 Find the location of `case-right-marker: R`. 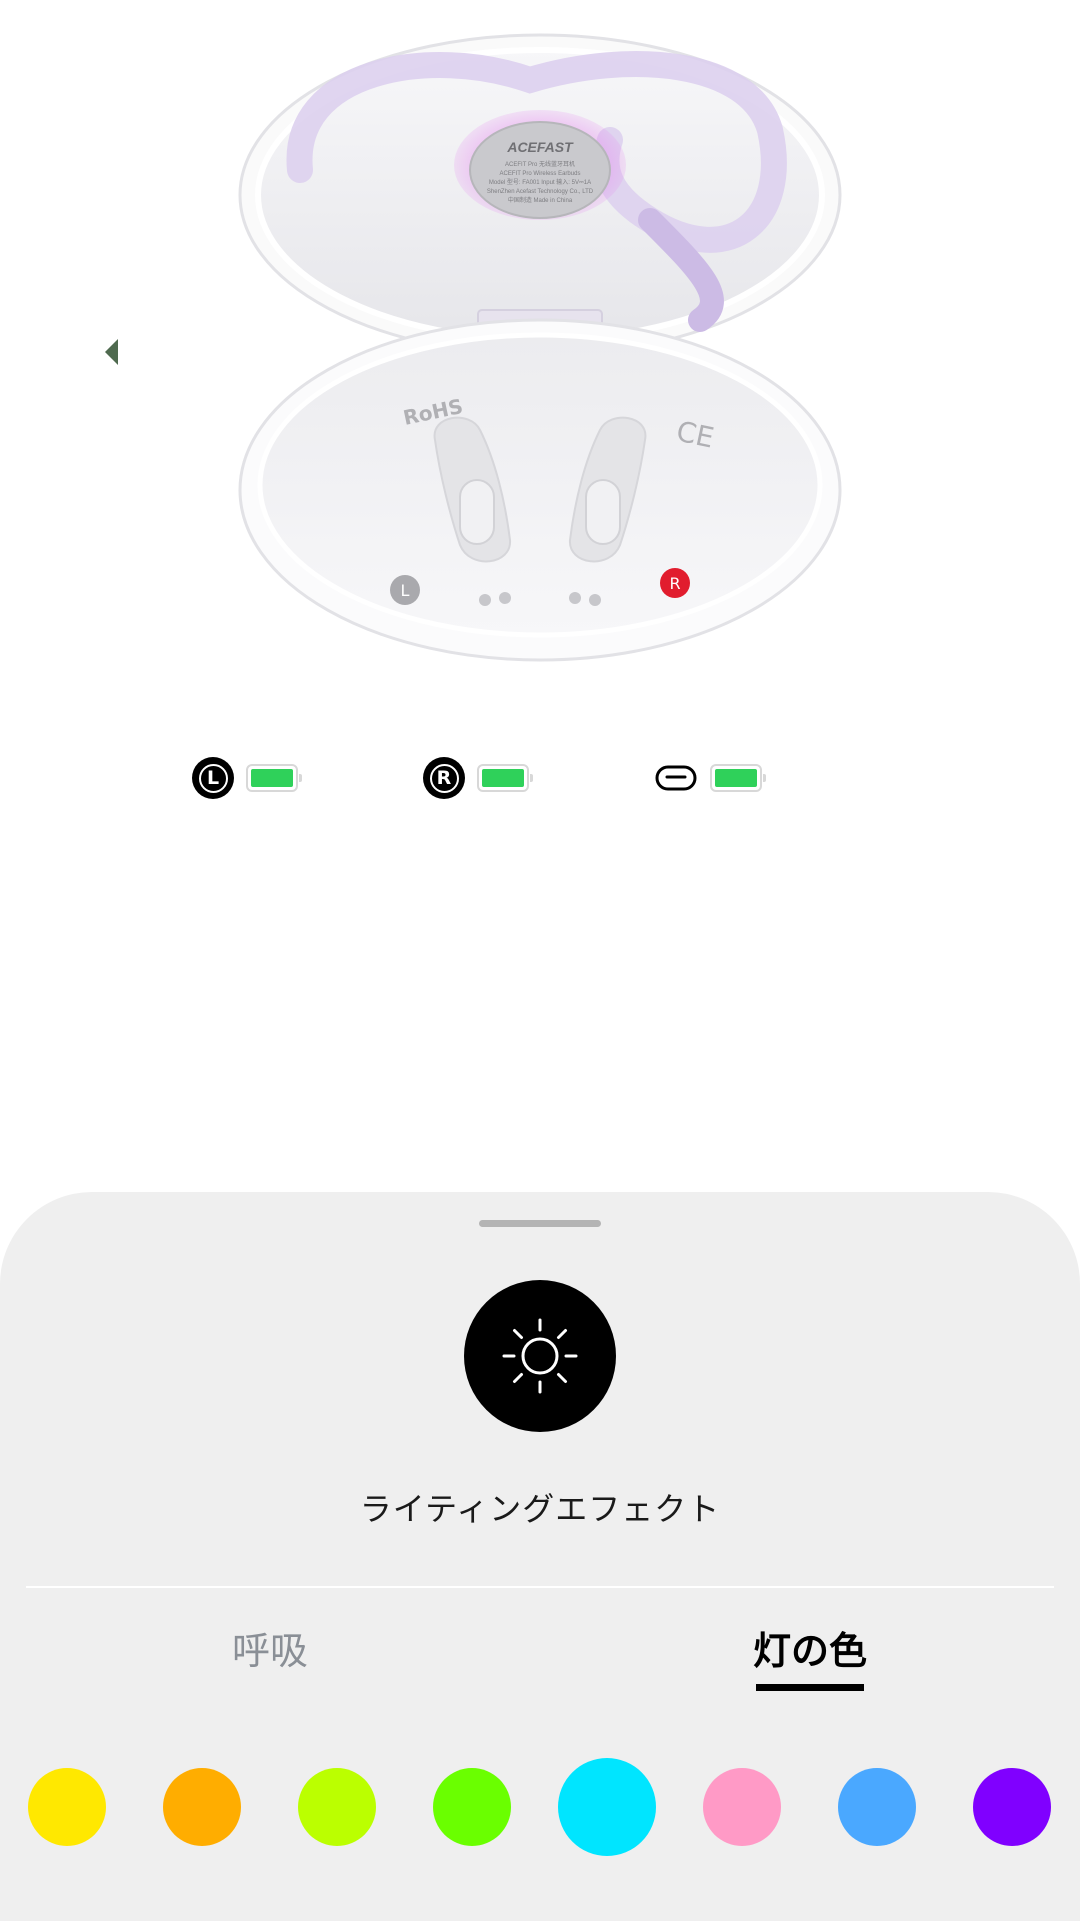

case-right-marker: R is located at coordinates (674, 583).